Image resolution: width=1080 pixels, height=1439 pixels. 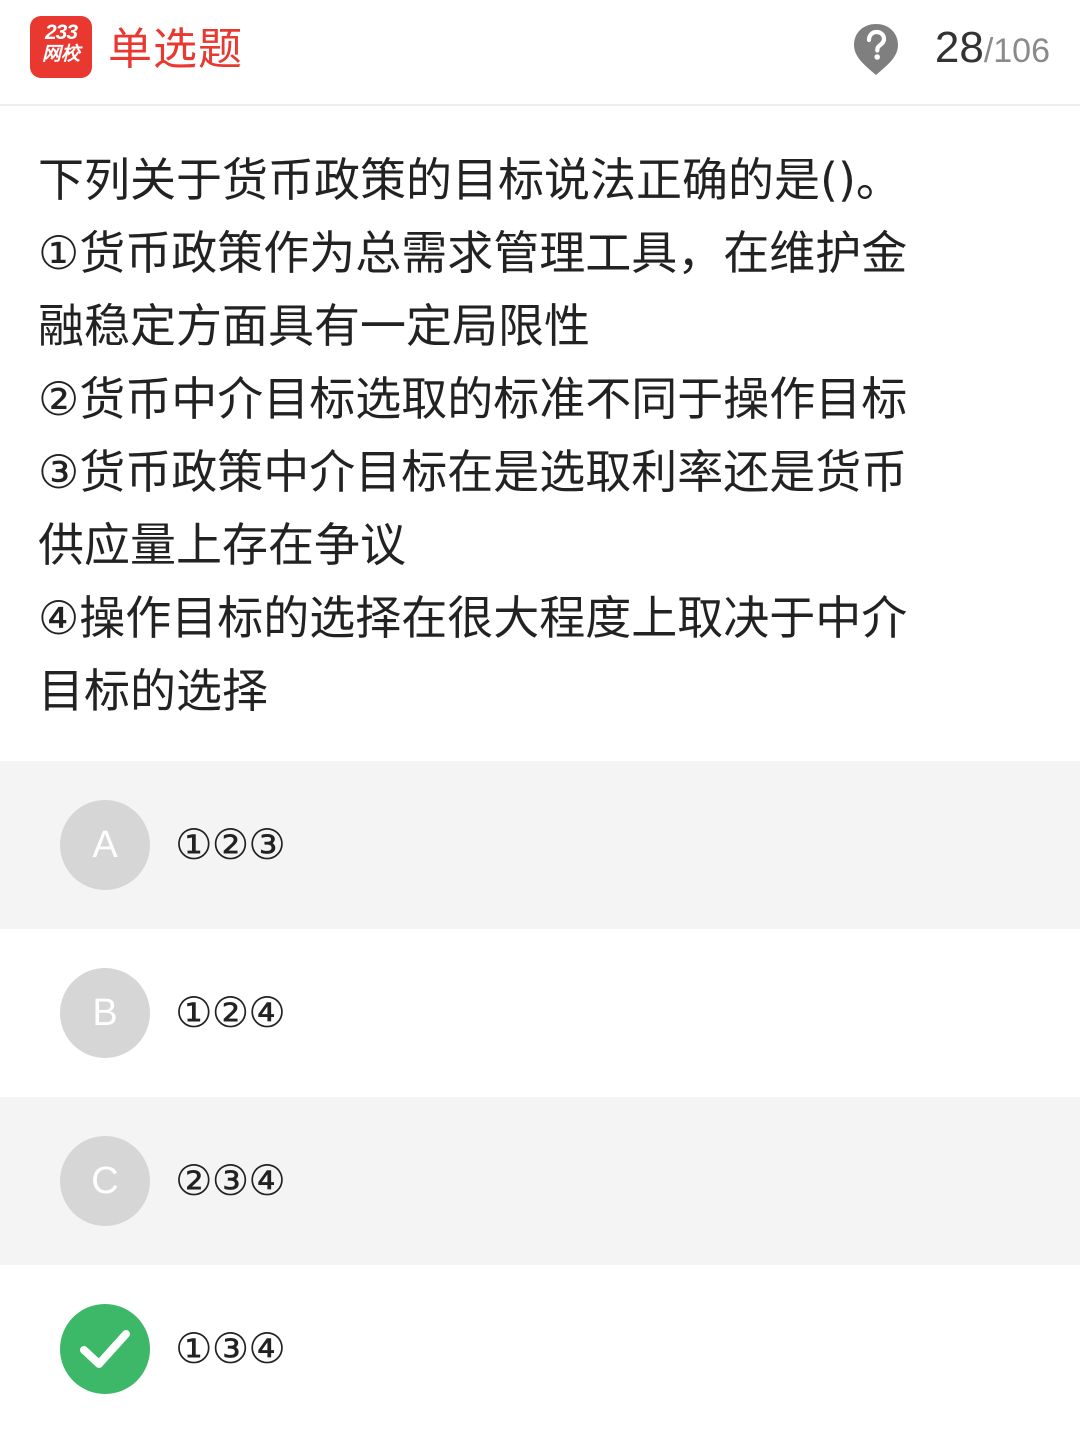 What do you see at coordinates (540, 1349) in the screenshot?
I see `option-d: ①③④` at bounding box center [540, 1349].